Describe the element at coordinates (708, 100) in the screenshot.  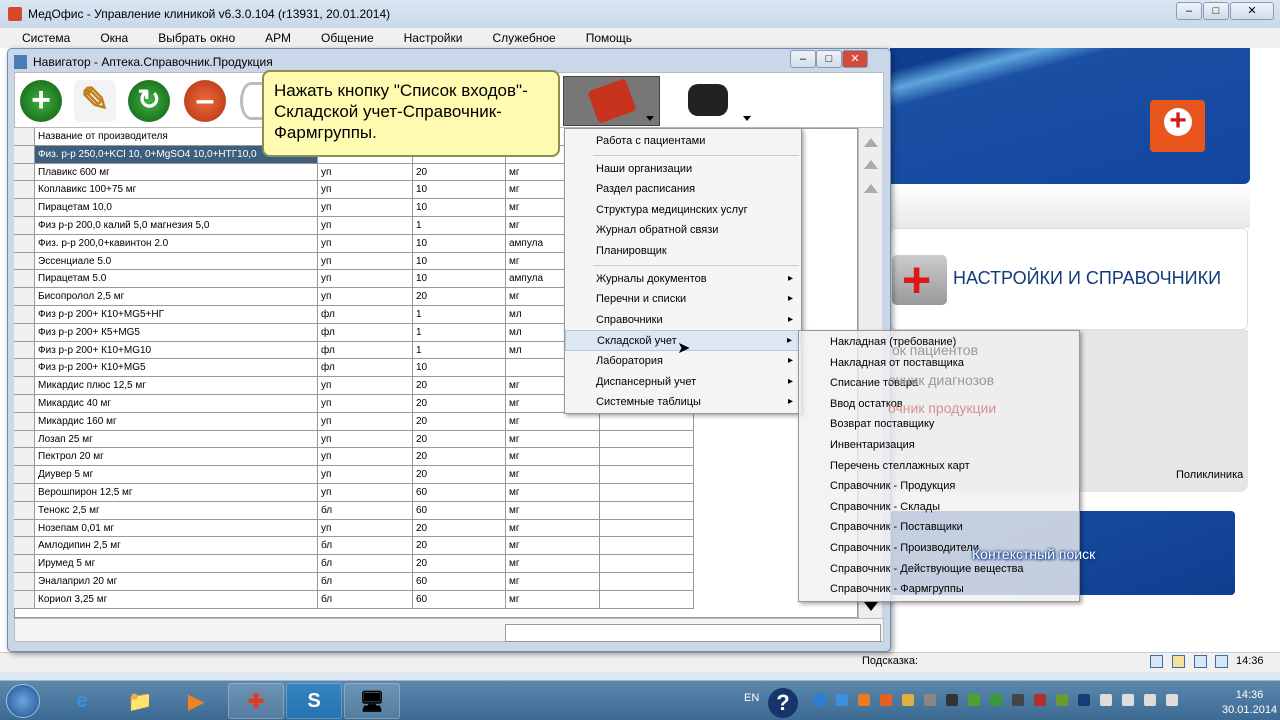
I see `binoculars-icon` at that location.